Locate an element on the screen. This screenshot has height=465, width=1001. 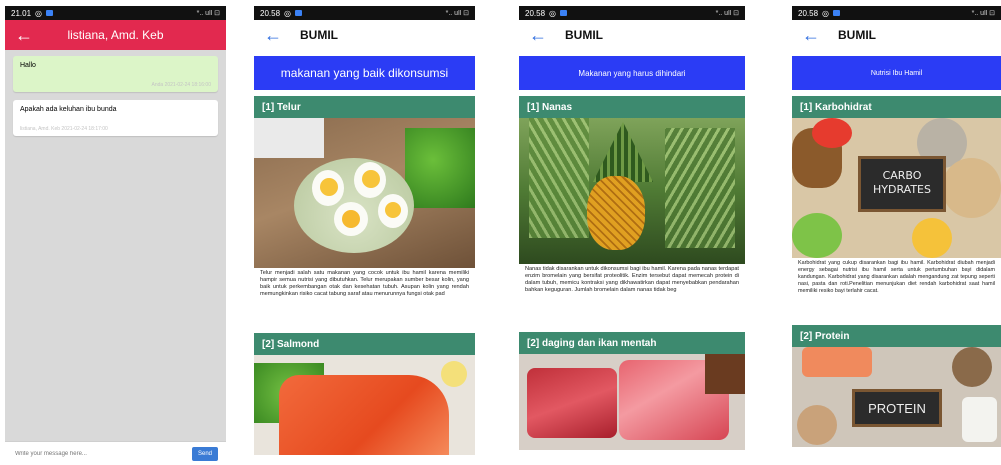
section-title: [1] Telur is located at coordinates (281, 107).